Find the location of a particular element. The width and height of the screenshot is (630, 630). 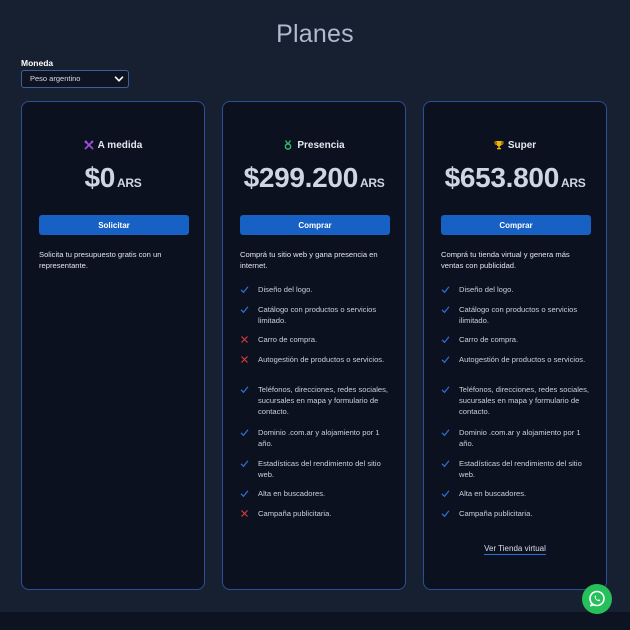

whatsapp-icon is located at coordinates (597, 598).